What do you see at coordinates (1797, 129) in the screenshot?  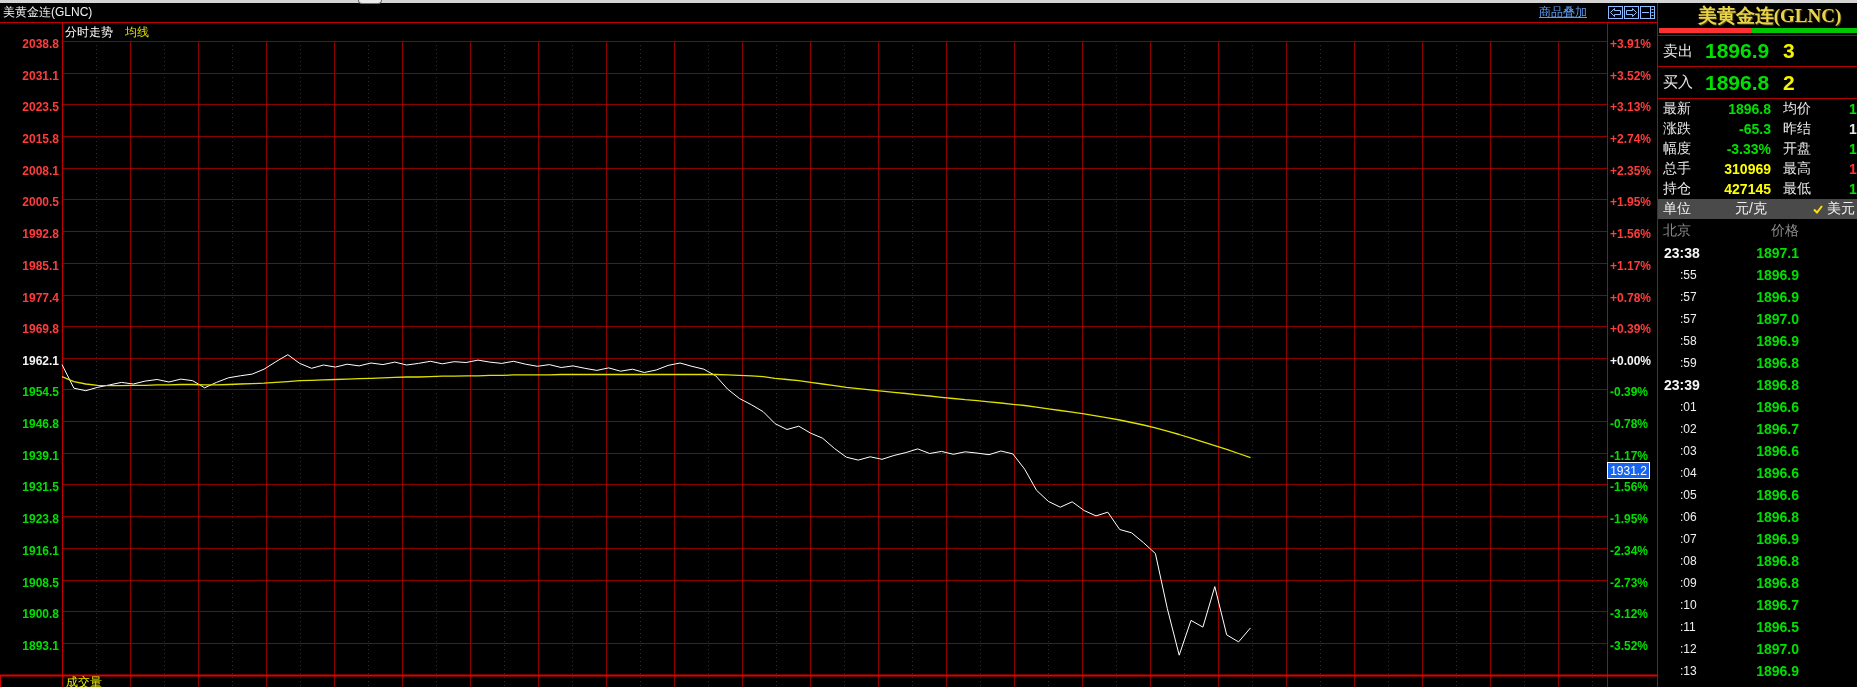 I see `stat-label: 昨结` at bounding box center [1797, 129].